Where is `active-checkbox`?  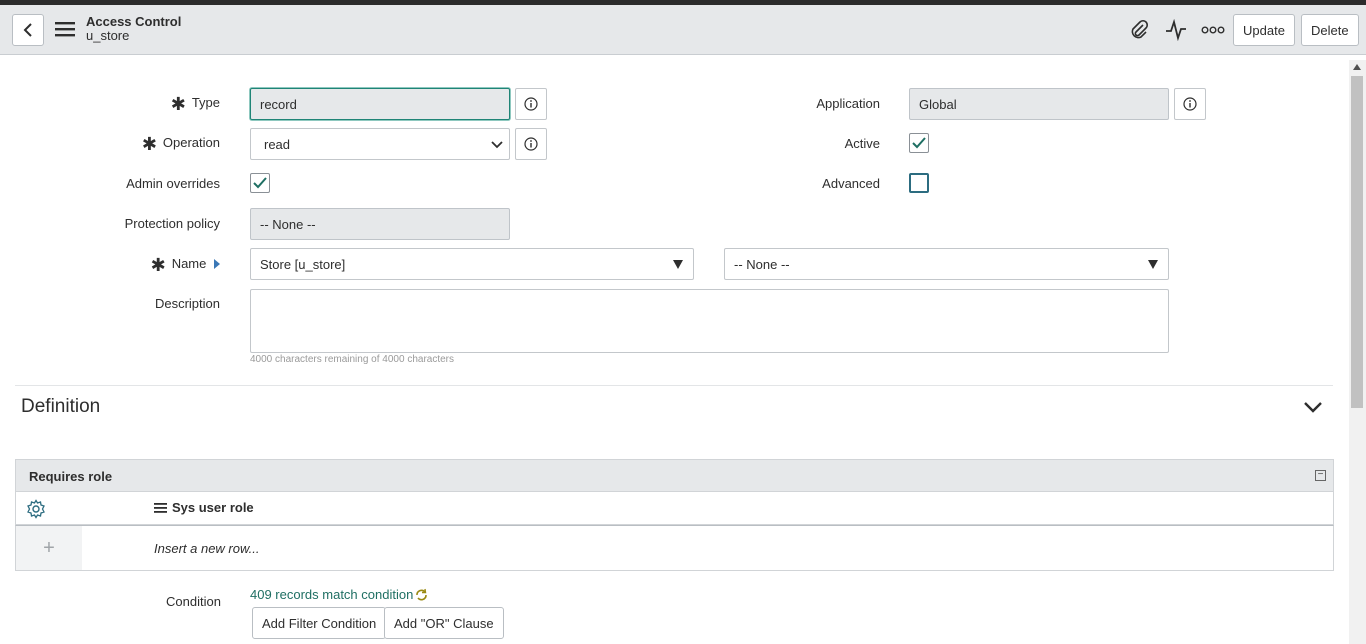 active-checkbox is located at coordinates (919, 143).